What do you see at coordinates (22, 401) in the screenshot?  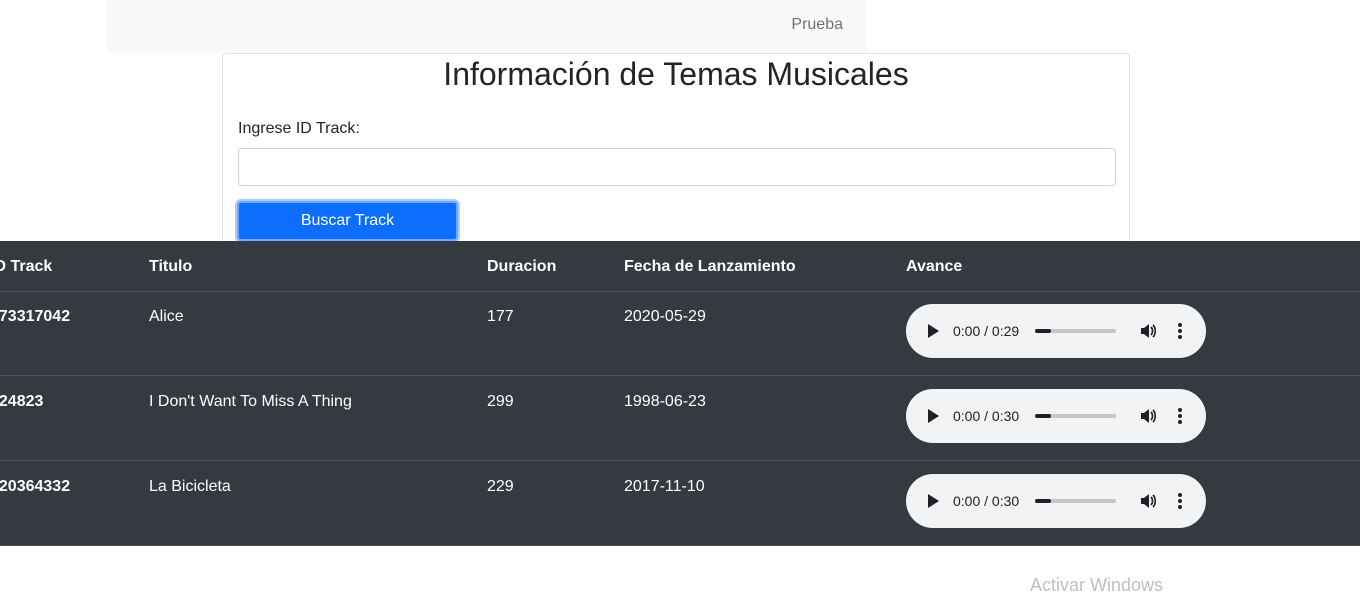 I see `cell-id: 524823` at bounding box center [22, 401].